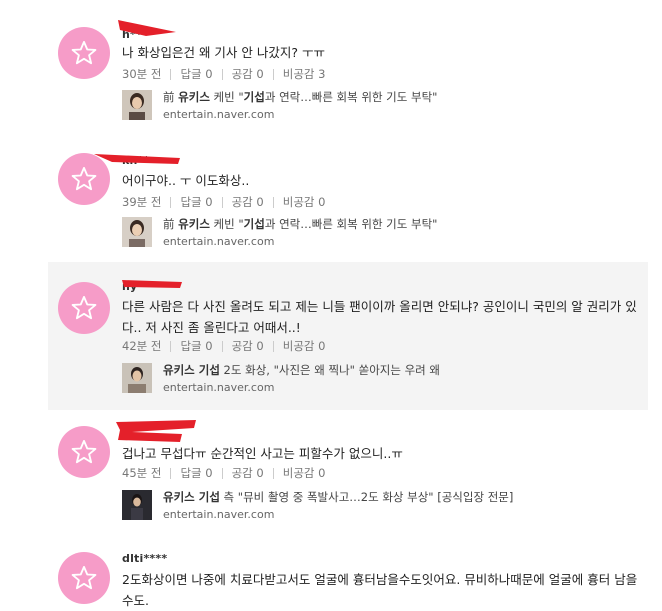 The image size is (662, 611). I want to click on comment-meta: 30분 전 답글 0 공감 0 비공감 3, so click(223, 74).